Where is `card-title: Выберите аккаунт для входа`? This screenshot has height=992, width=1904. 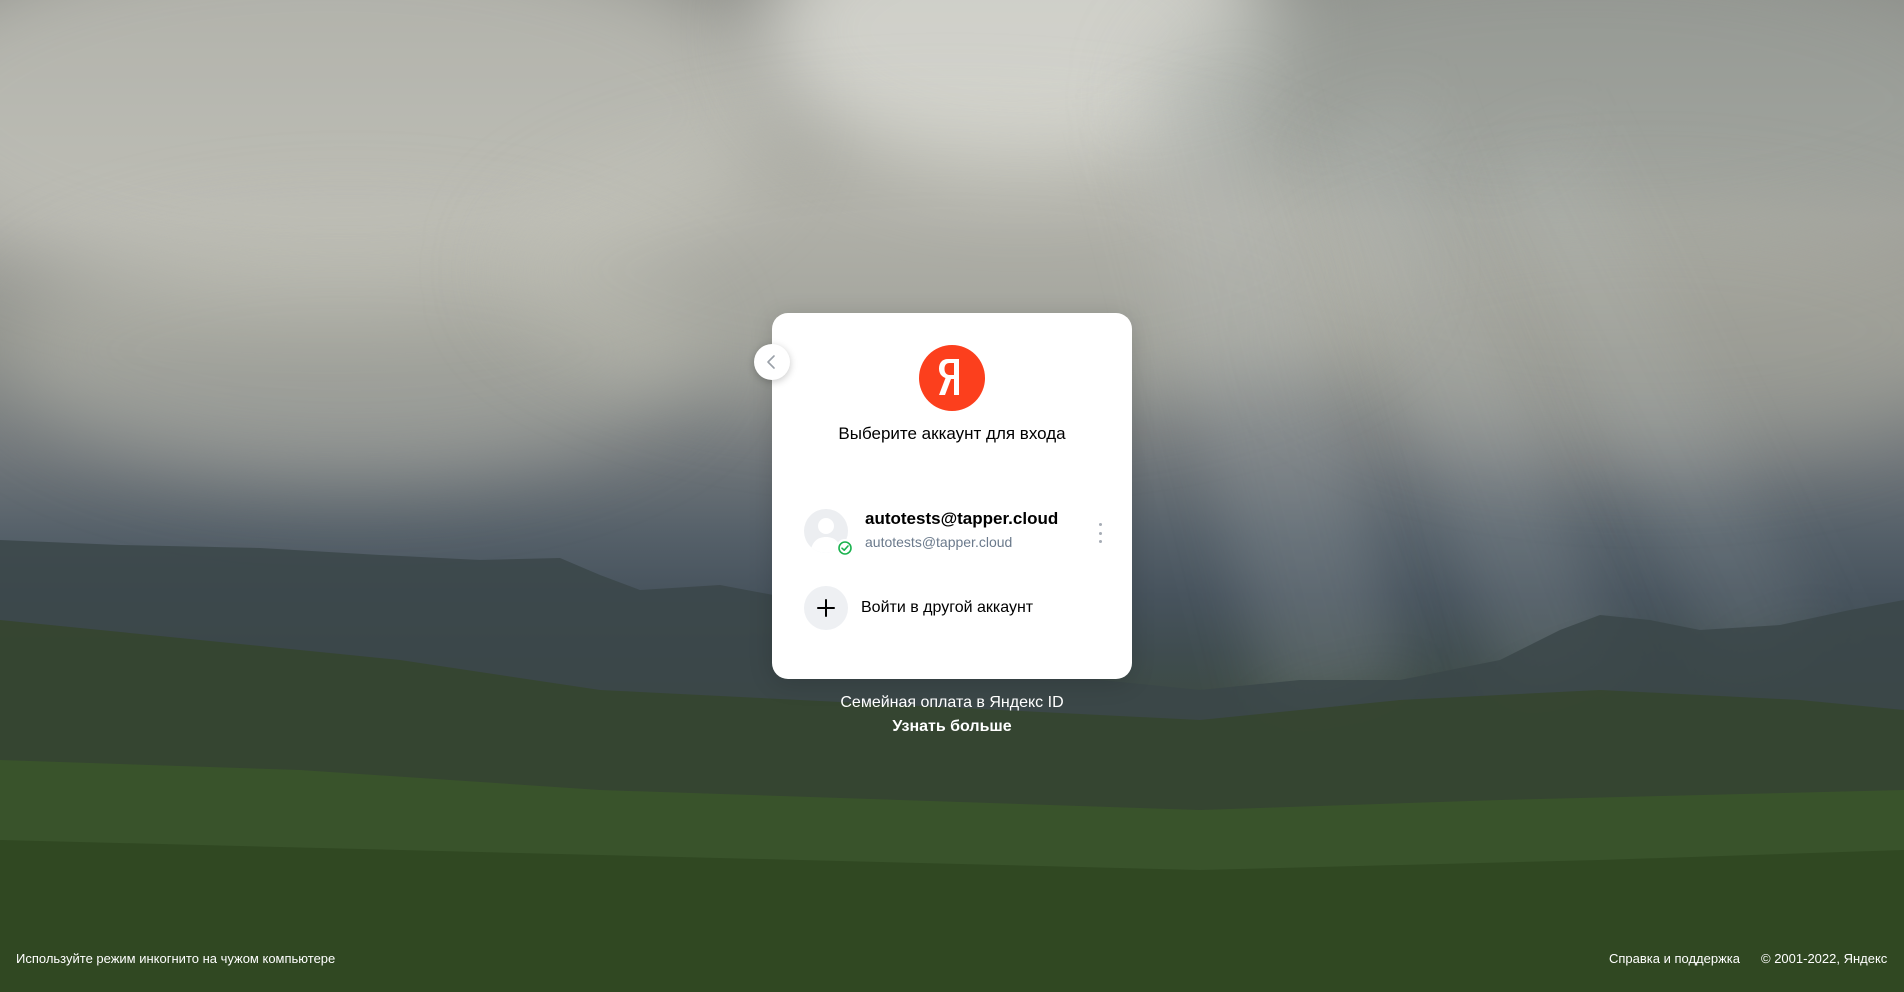 card-title: Выберите аккаунт для входа is located at coordinates (952, 433).